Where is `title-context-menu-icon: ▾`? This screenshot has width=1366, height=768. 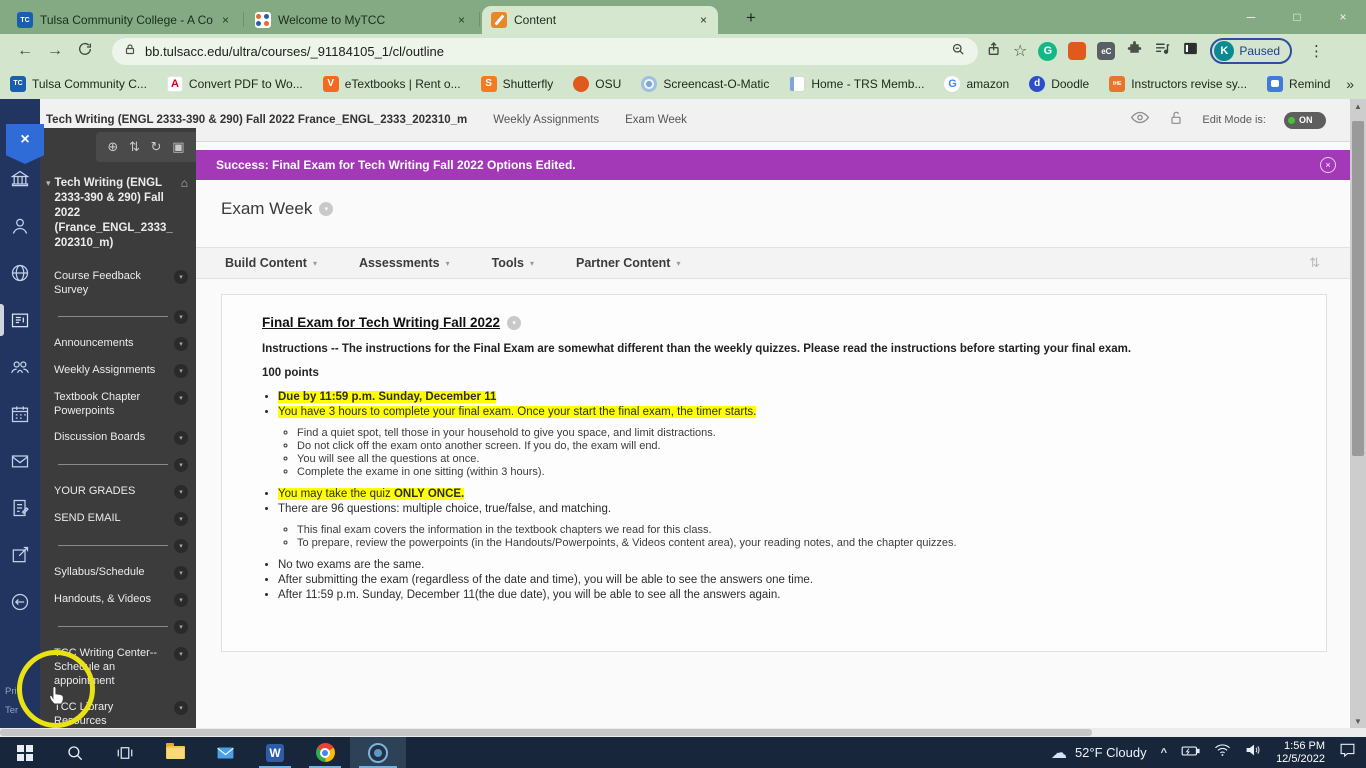 title-context-menu-icon: ▾ is located at coordinates (326, 209).